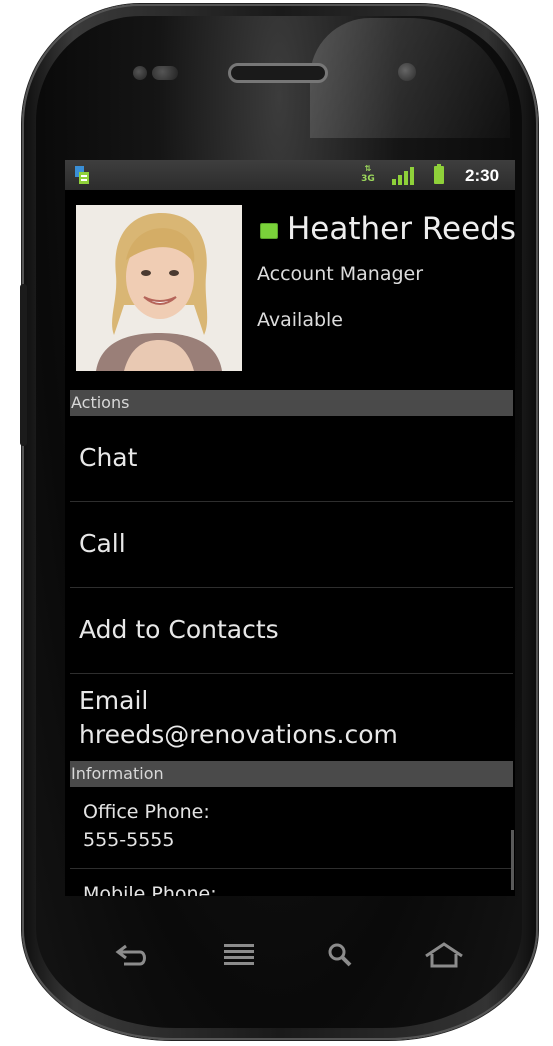  Describe the element at coordinates (140, 73) in the screenshot. I see `proximity-sensor` at that location.